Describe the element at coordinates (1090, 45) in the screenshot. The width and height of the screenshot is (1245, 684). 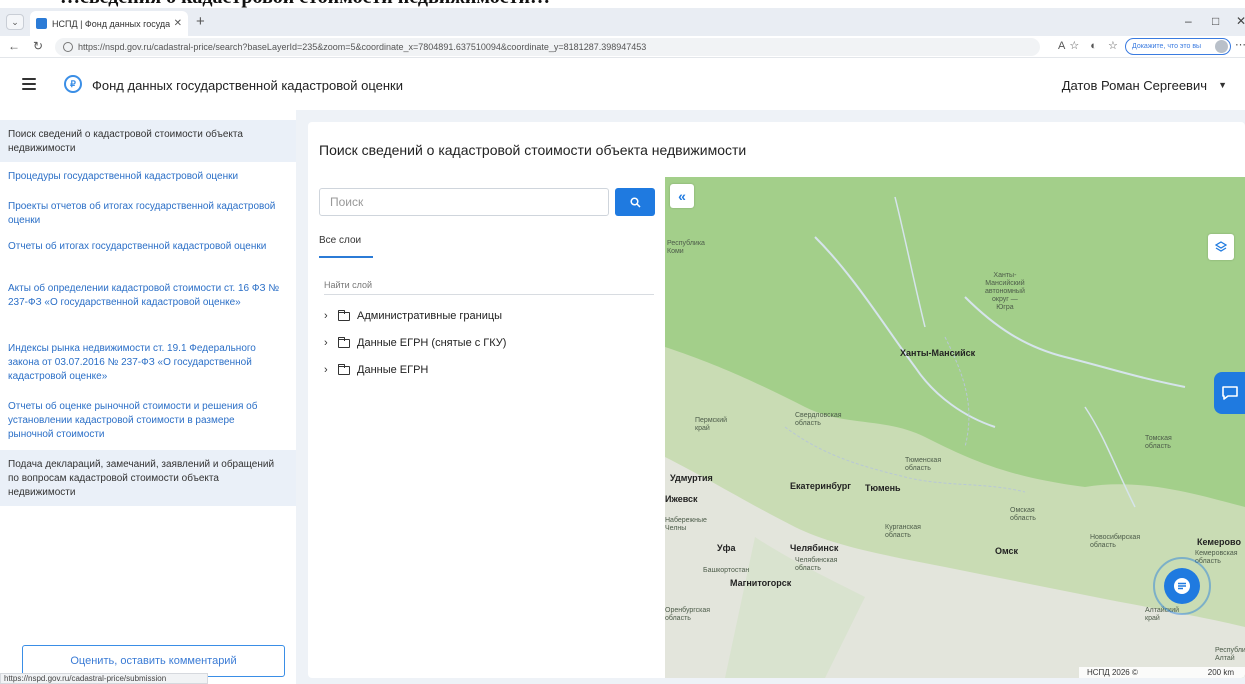
I see `address-bar-icons: A☆ ◐ ☆` at that location.